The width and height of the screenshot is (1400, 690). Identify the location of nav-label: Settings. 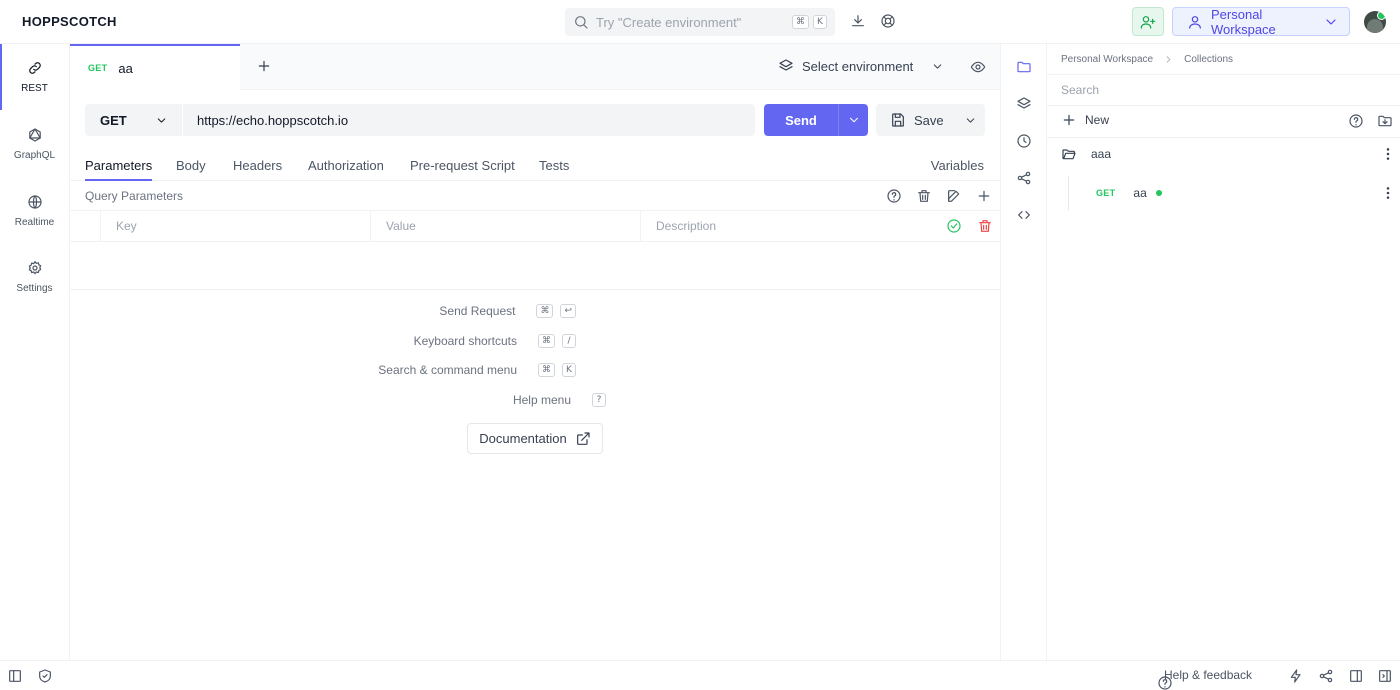
(34, 288).